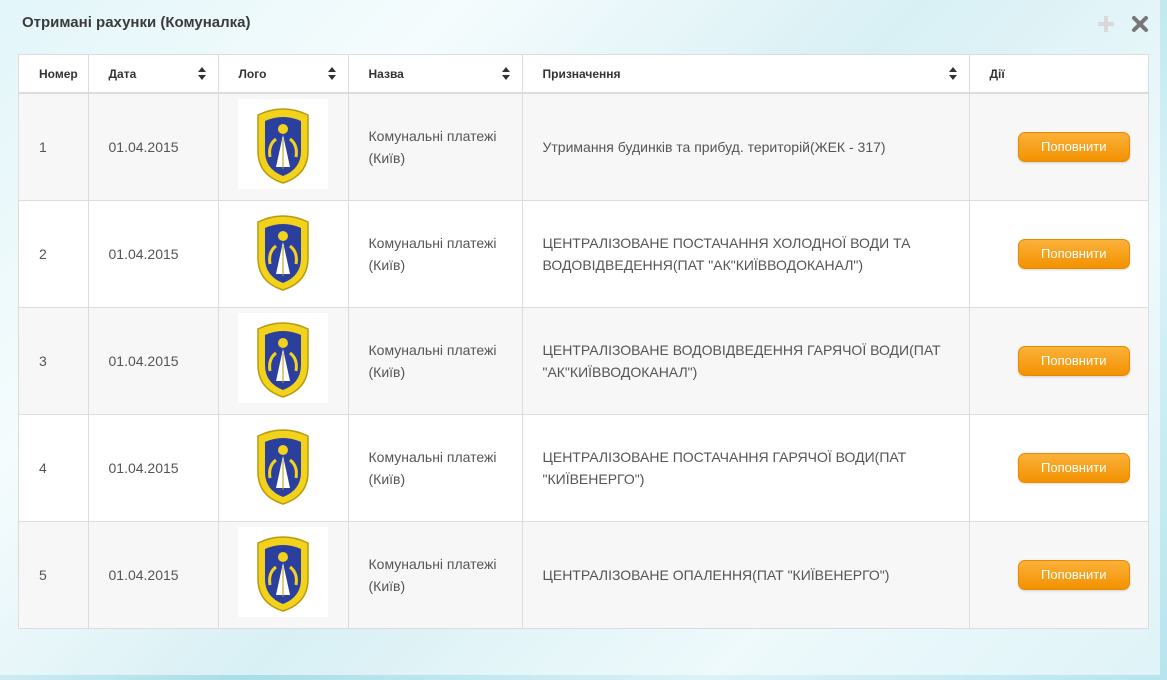  I want to click on header-number: Номер, so click(54, 74).